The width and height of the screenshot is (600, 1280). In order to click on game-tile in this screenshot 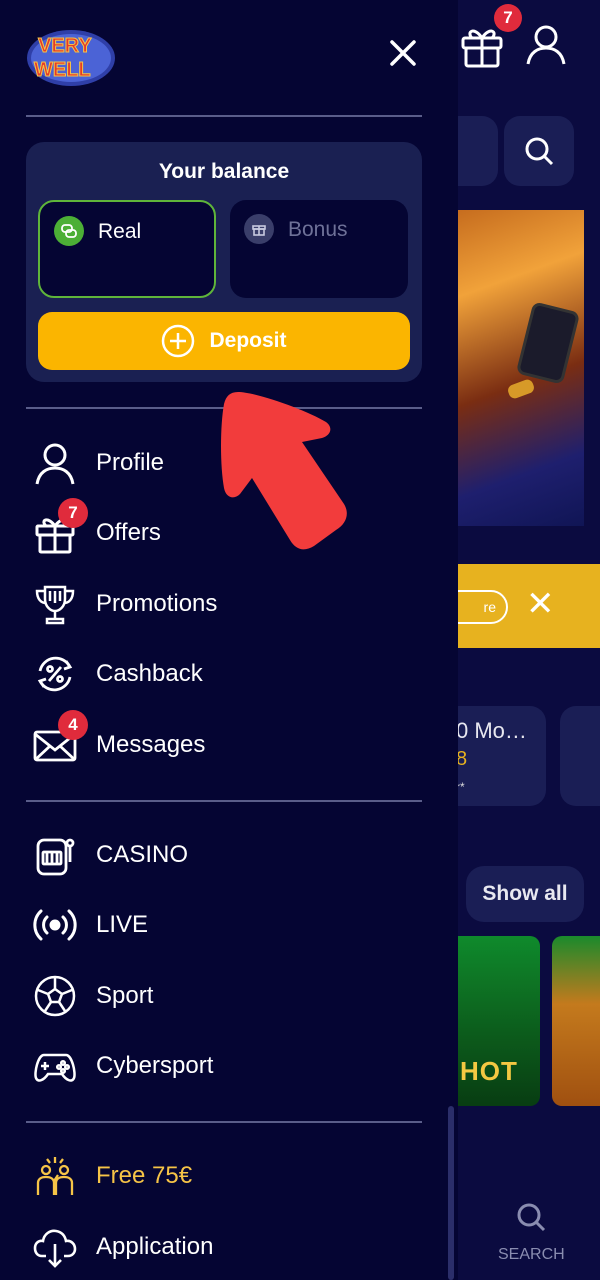, I will do `click(576, 1021)`.